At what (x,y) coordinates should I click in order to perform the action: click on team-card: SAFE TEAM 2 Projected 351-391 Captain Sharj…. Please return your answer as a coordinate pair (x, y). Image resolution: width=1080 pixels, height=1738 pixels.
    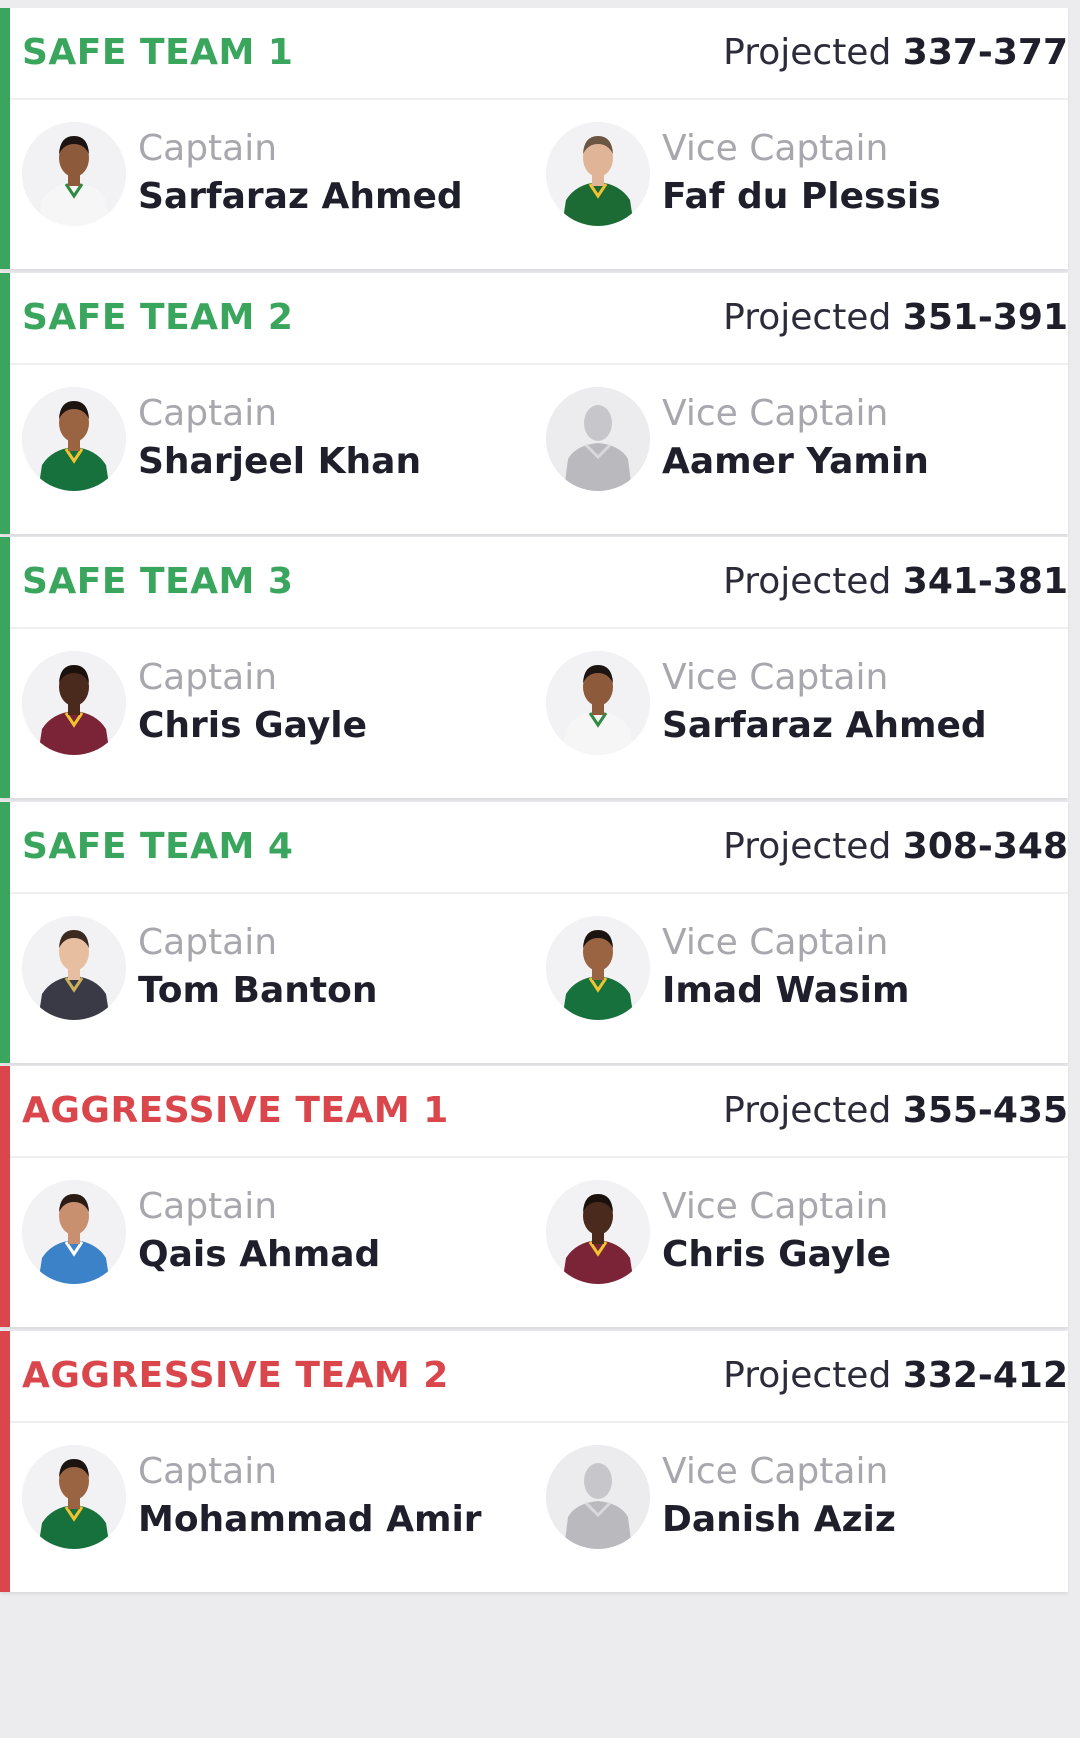
    Looking at the image, I should click on (534, 403).